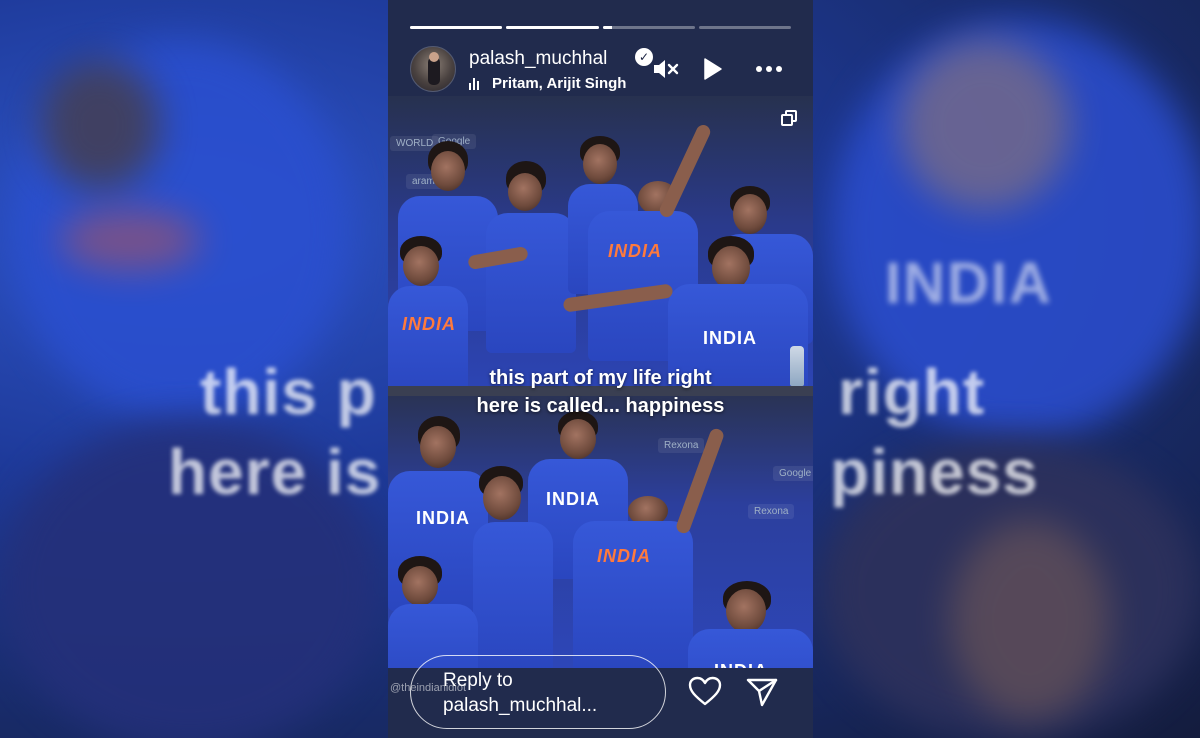 The height and width of the screenshot is (738, 1200). Describe the element at coordinates (600, 532) in the screenshot. I see `video-frame-bottom: Rexona Rexona Google INDIA INDIA INDIA` at that location.